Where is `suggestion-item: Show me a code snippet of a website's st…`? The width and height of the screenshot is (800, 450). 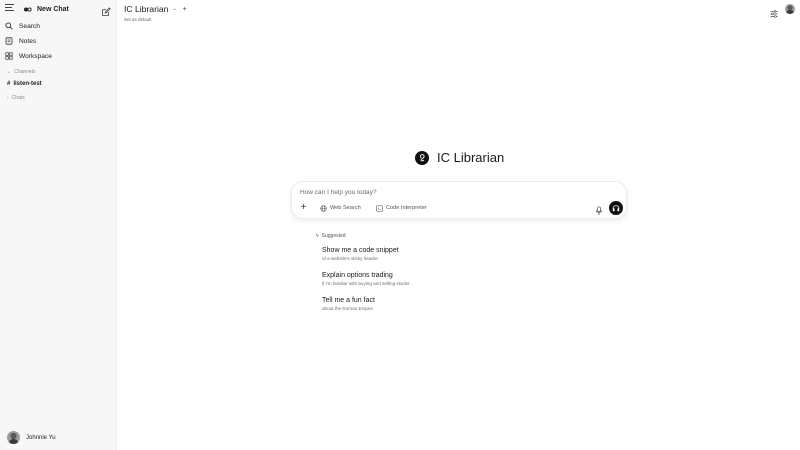
suggestion-item: Show me a code snippet of a website's st… is located at coordinates (432, 254).